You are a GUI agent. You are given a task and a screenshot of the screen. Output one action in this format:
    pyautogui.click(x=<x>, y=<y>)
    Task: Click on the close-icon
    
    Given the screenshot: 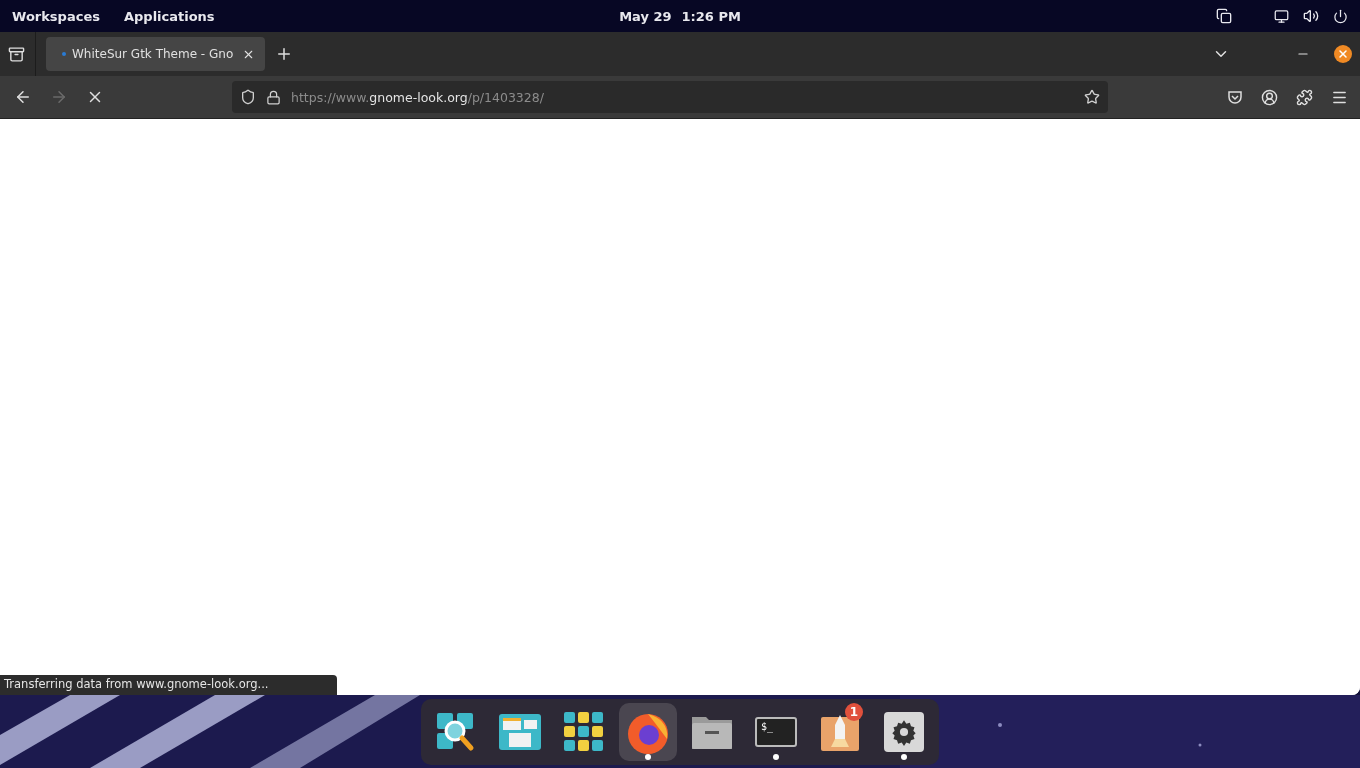 What is the action you would take?
    pyautogui.click(x=1343, y=54)
    